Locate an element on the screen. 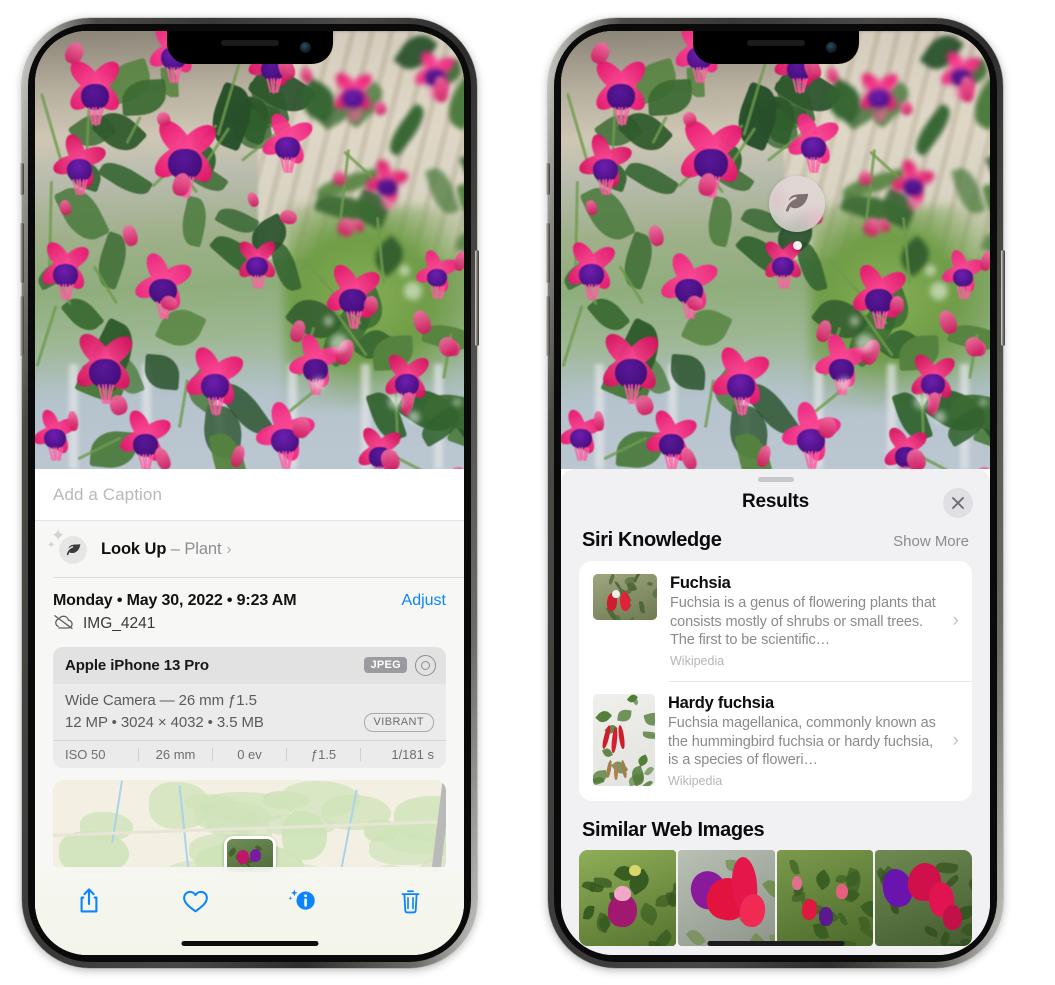 The width and height of the screenshot is (1055, 985). section-title-siri-knowledge: Siri Knowledge is located at coordinates (652, 540).